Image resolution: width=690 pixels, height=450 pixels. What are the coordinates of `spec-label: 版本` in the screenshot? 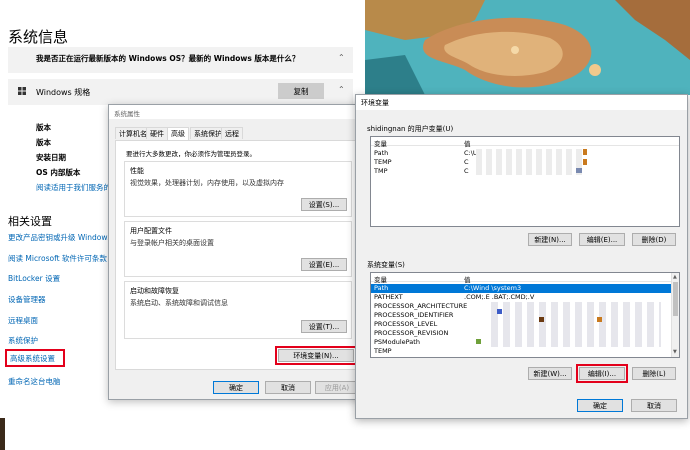 It's located at (43, 142).